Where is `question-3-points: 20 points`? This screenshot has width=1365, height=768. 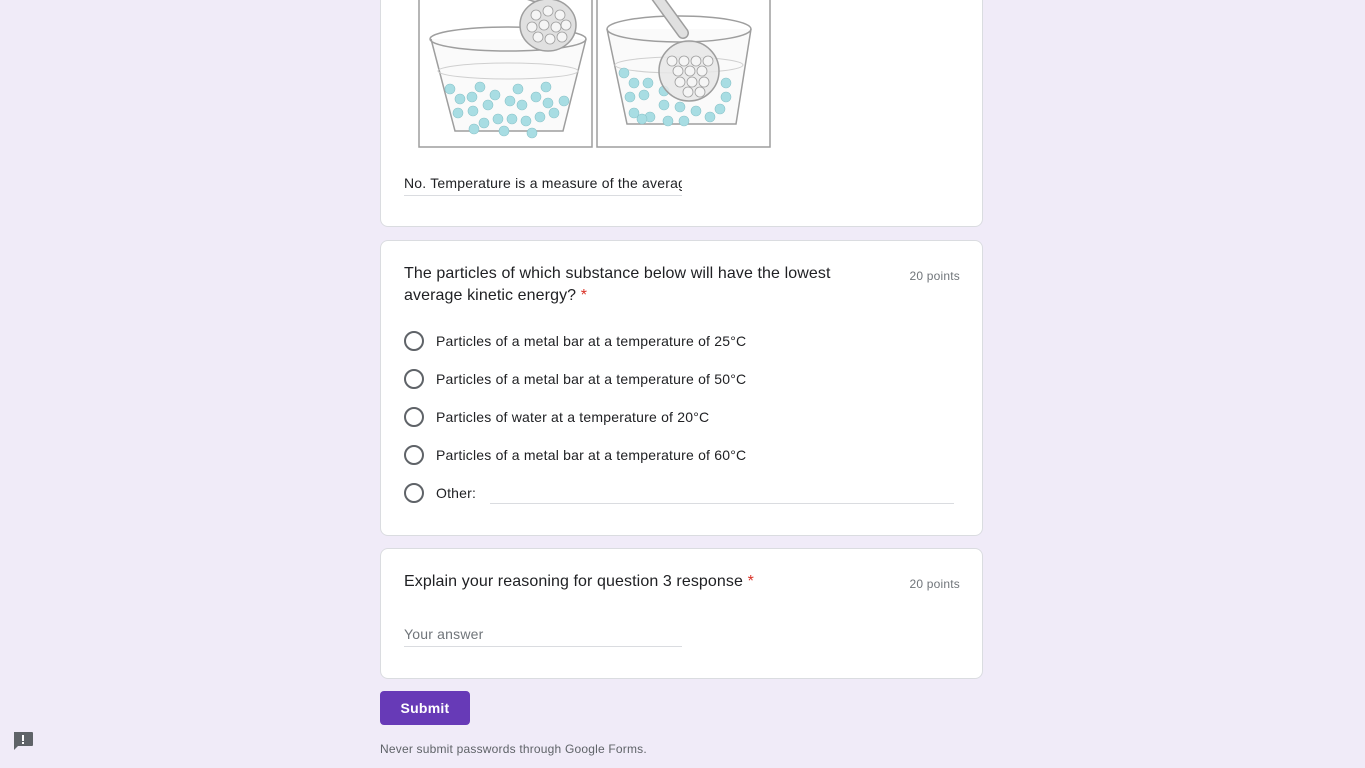
question-3-points: 20 points is located at coordinates (934, 276).